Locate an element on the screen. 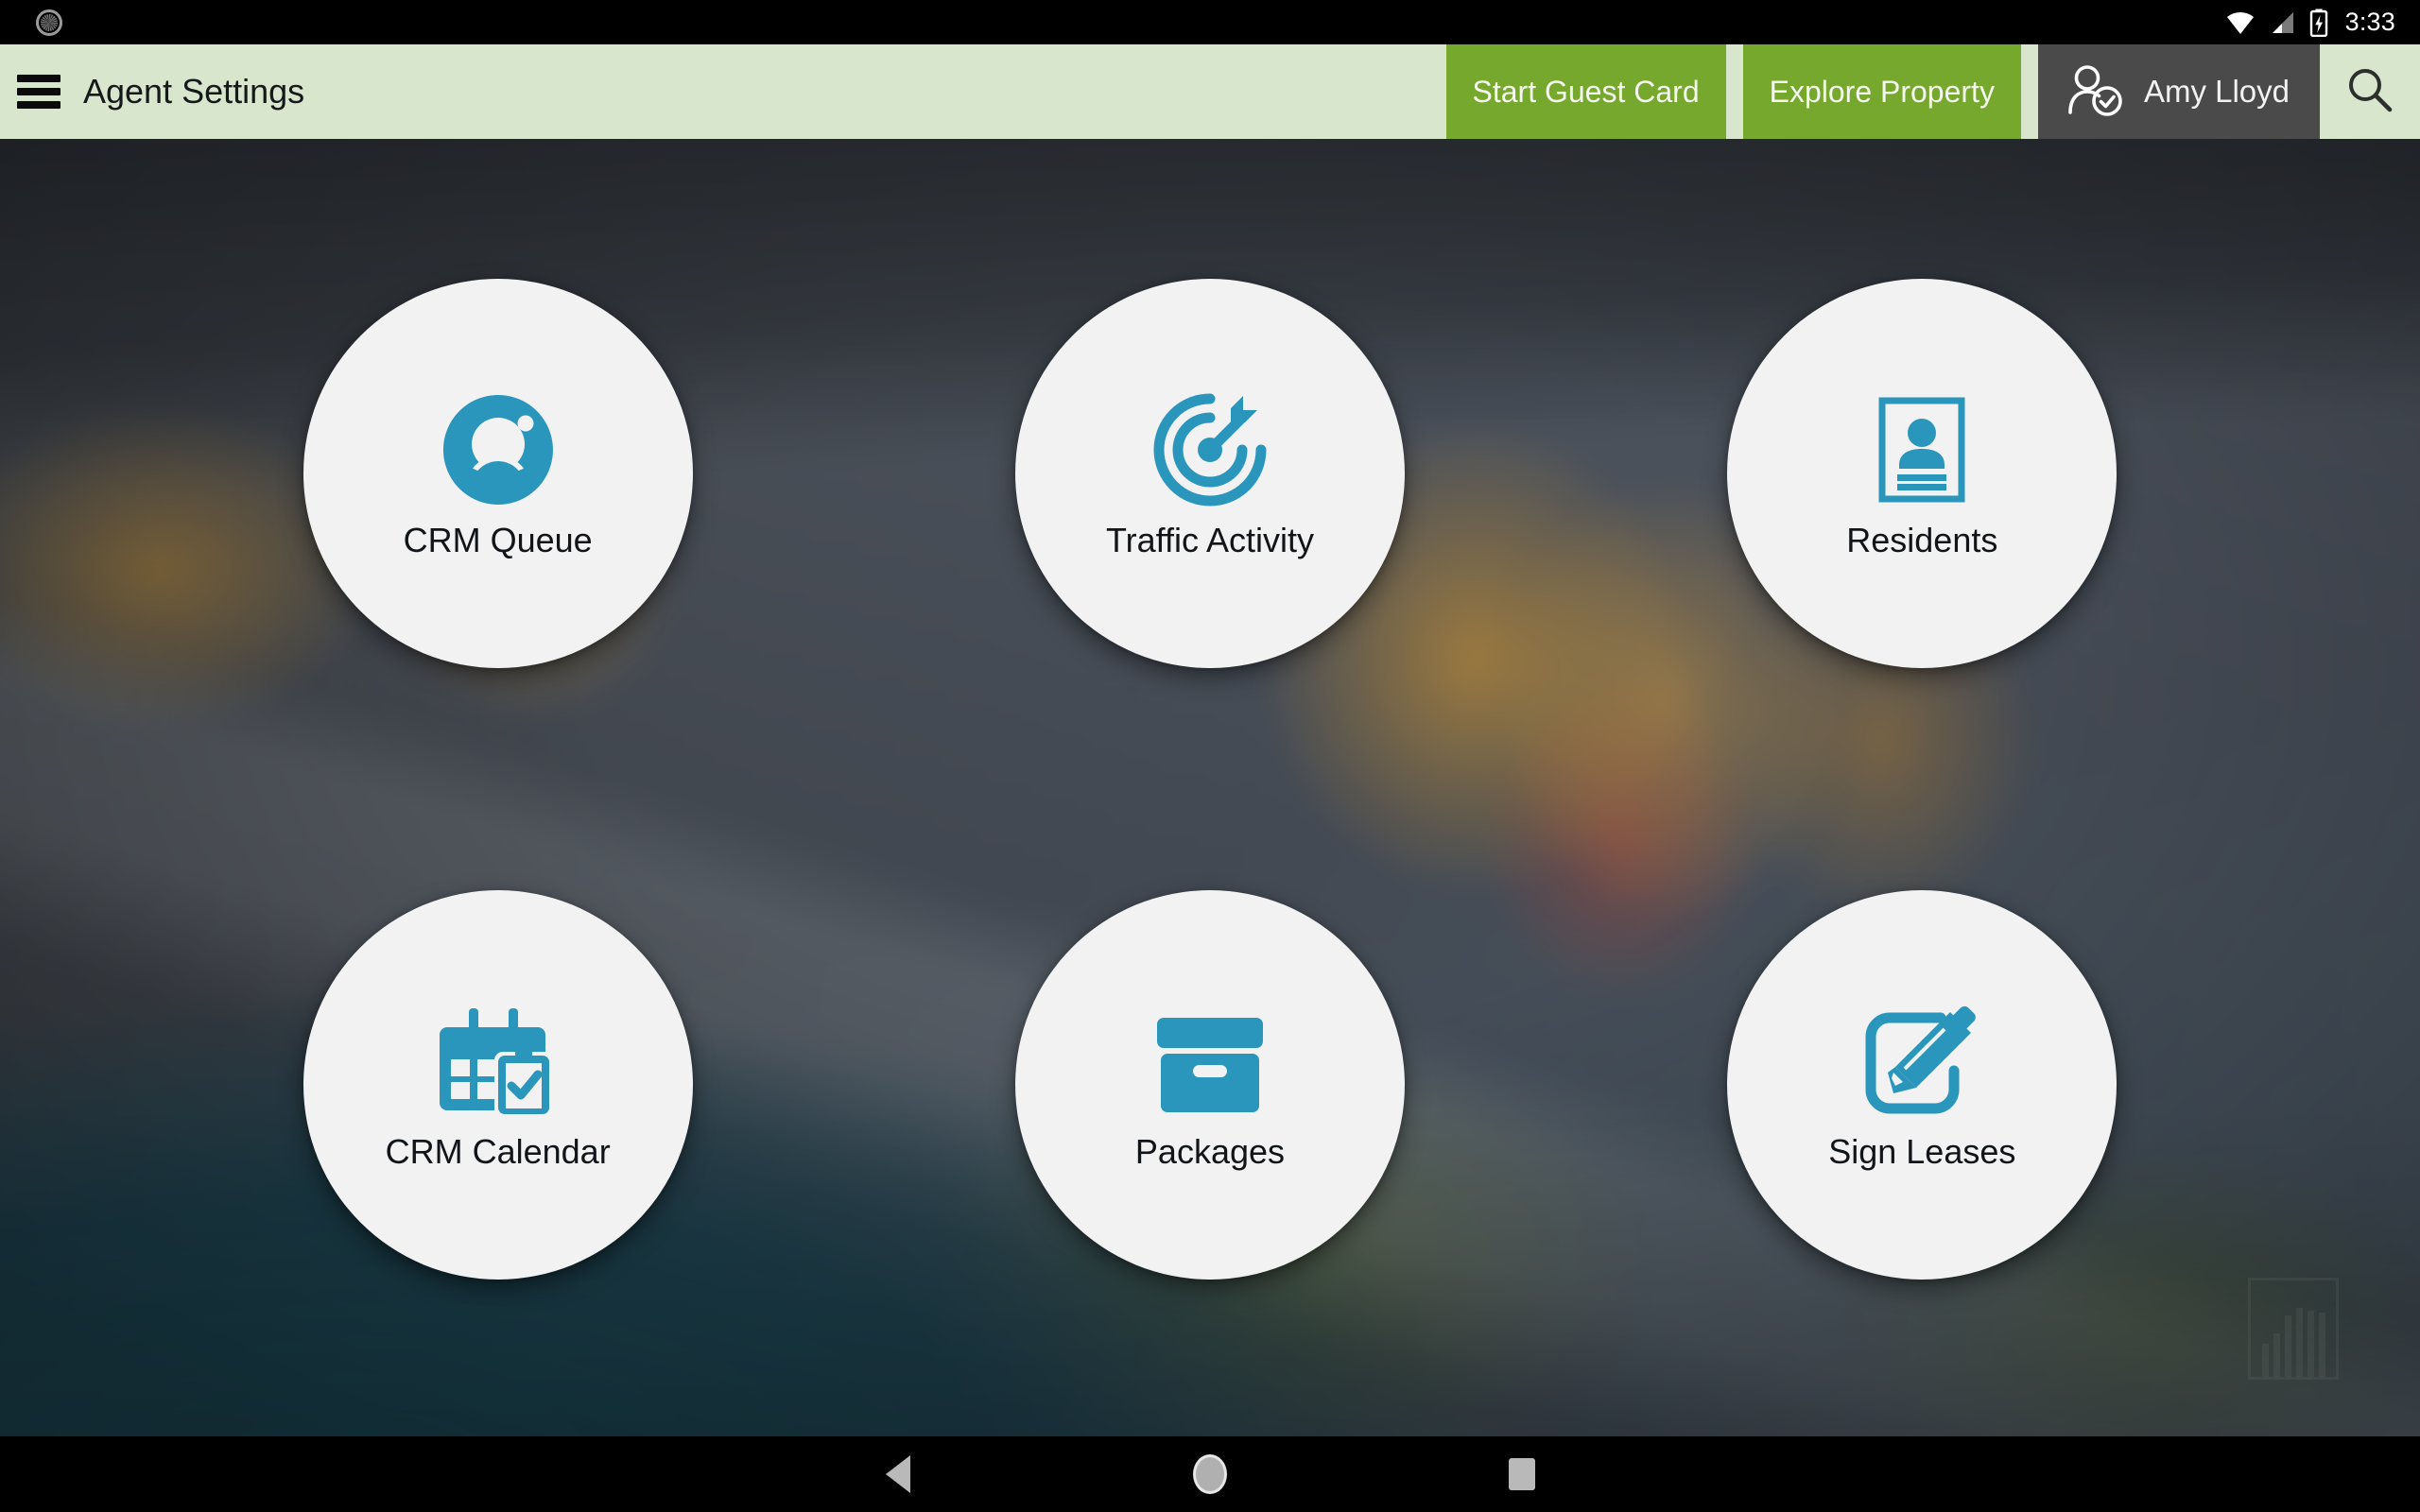  tile-traffic-activity: Traffic Activity is located at coordinates (1210, 474).